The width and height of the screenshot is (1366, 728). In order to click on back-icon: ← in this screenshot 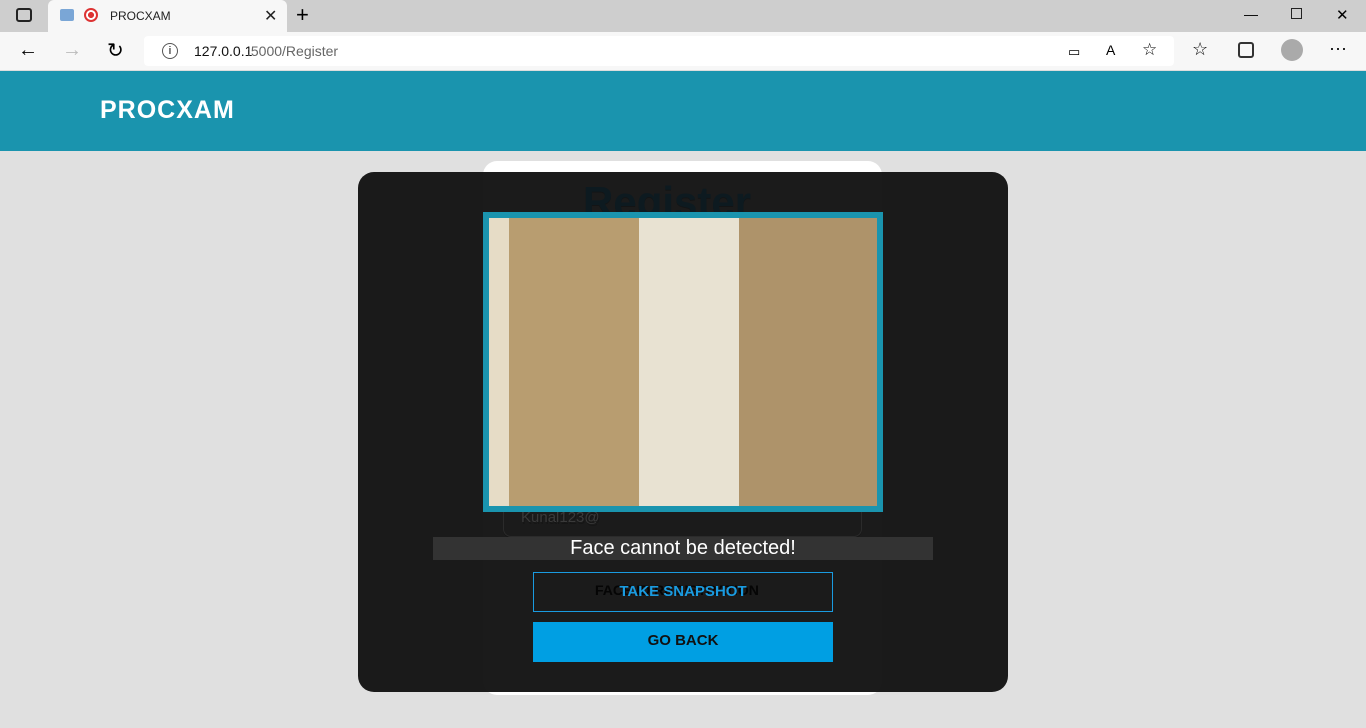, I will do `click(28, 50)`.